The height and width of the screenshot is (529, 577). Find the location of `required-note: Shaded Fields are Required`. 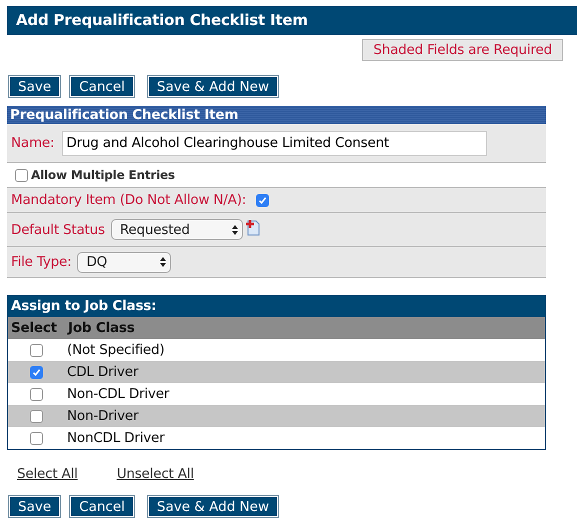

required-note: Shaded Fields are Required is located at coordinates (462, 50).